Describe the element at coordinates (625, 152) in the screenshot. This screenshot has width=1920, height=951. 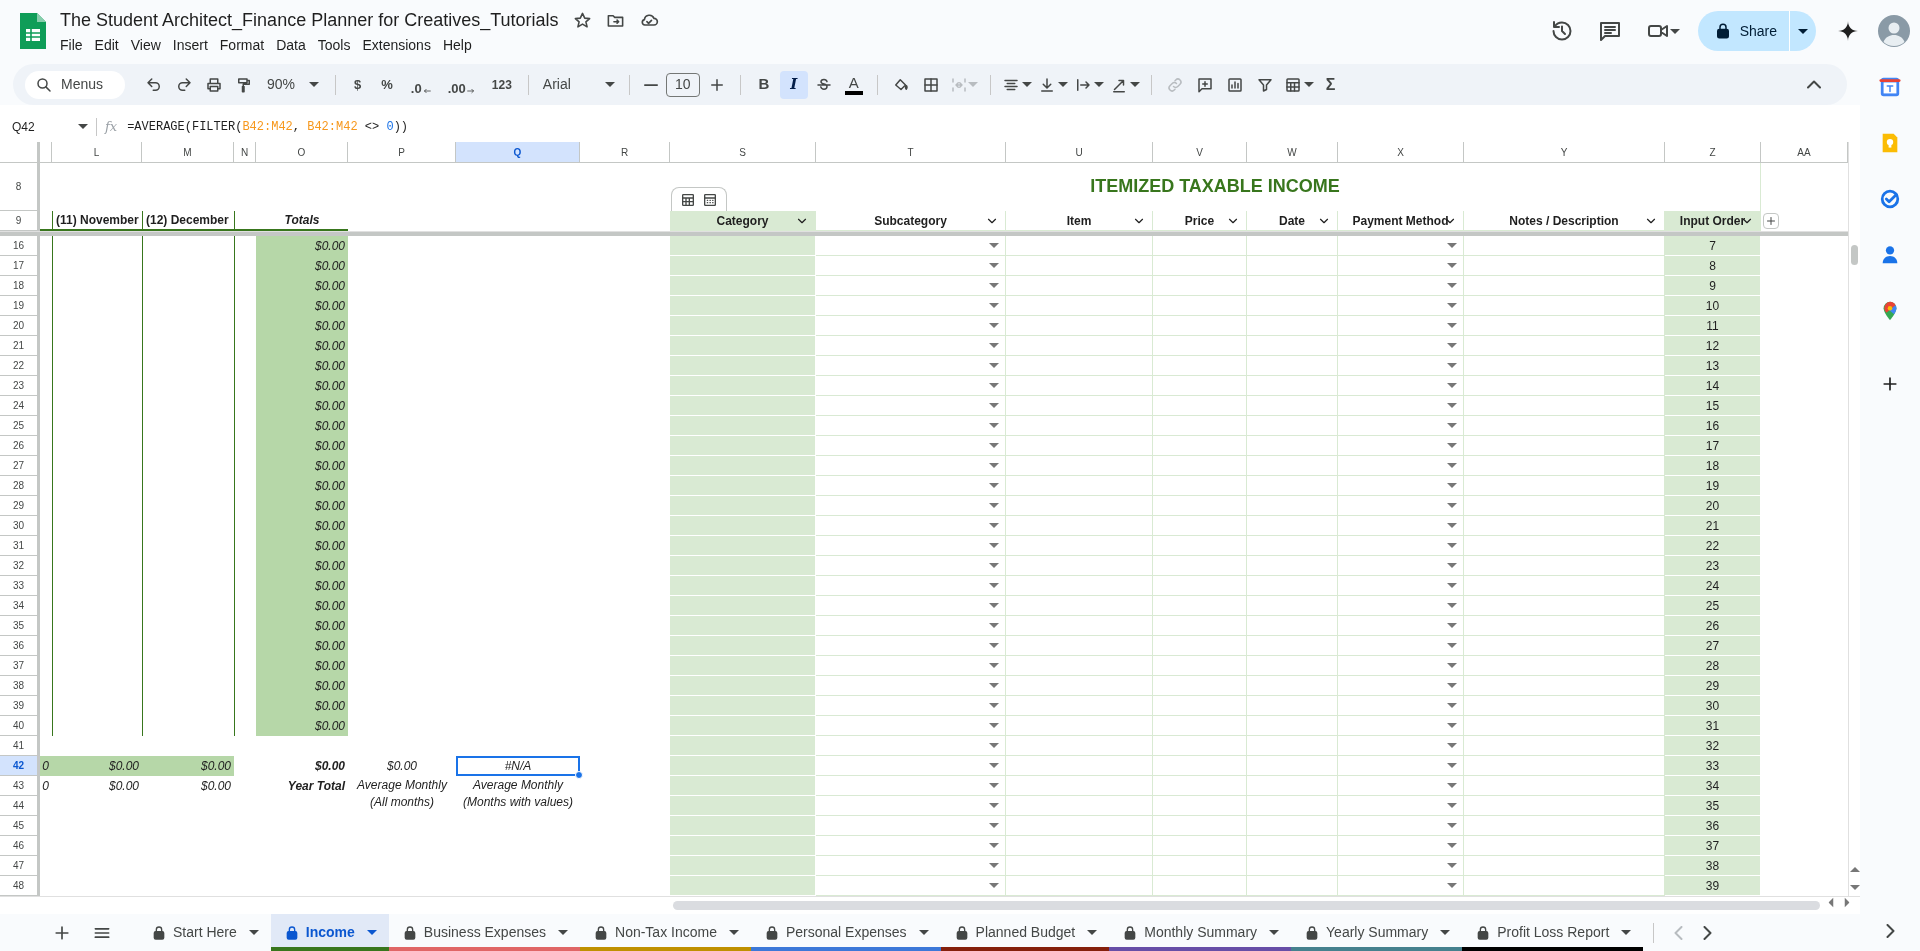
I see `column-header: R` at that location.